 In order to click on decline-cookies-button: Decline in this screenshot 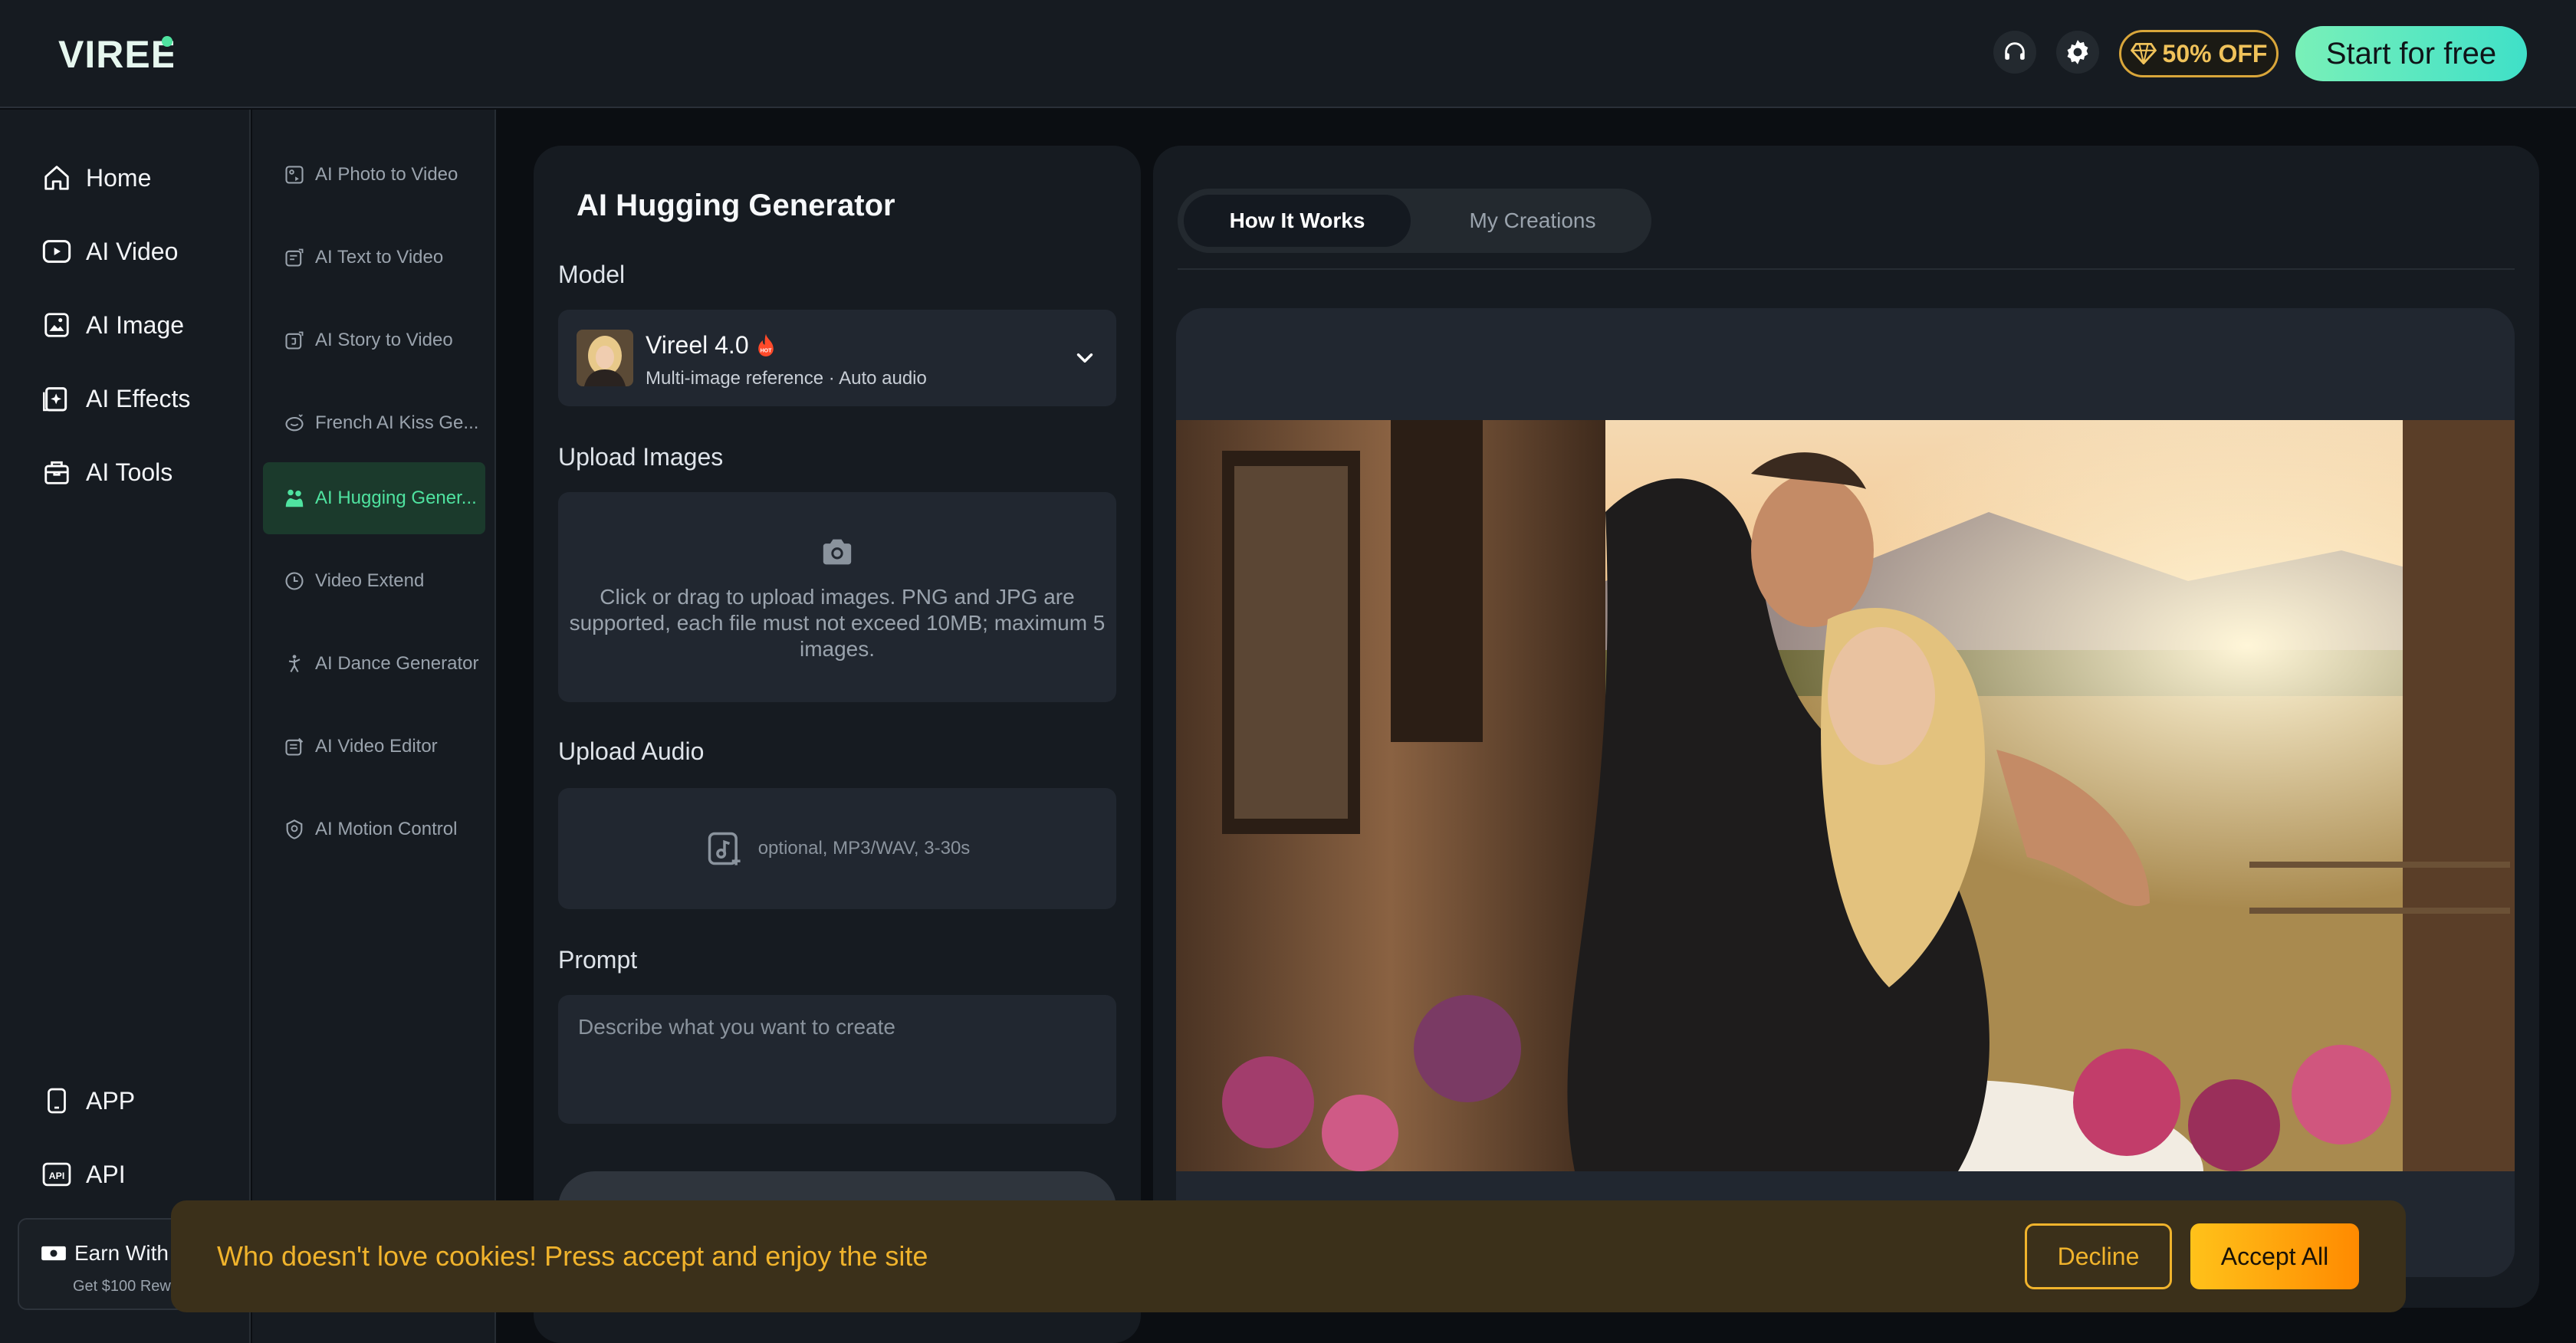, I will do `click(2099, 1256)`.